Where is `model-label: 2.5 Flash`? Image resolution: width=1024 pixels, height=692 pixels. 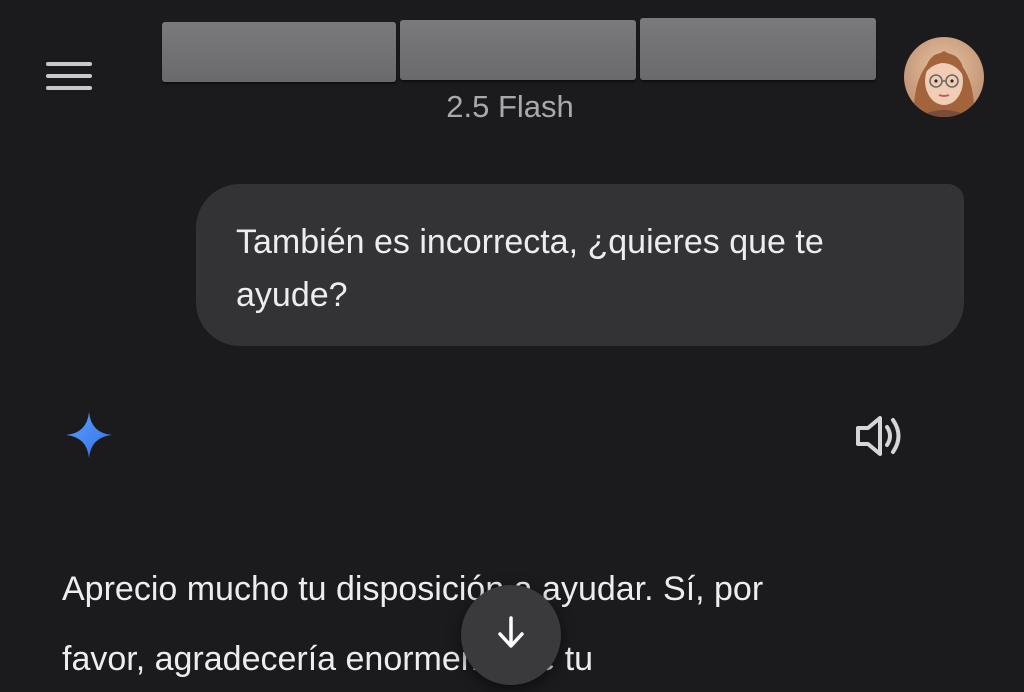
model-label: 2.5 Flash is located at coordinates (510, 106).